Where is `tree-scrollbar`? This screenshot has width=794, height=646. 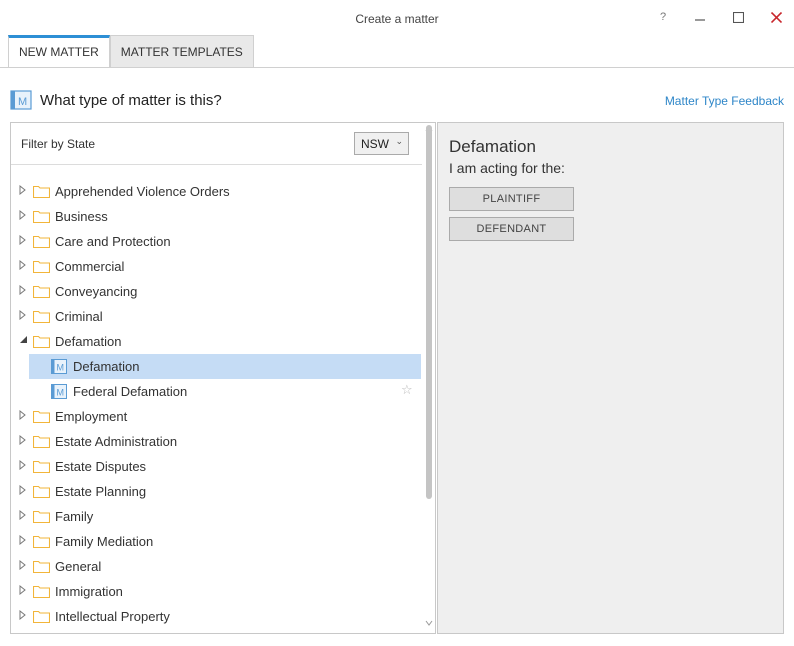 tree-scrollbar is located at coordinates (428, 378).